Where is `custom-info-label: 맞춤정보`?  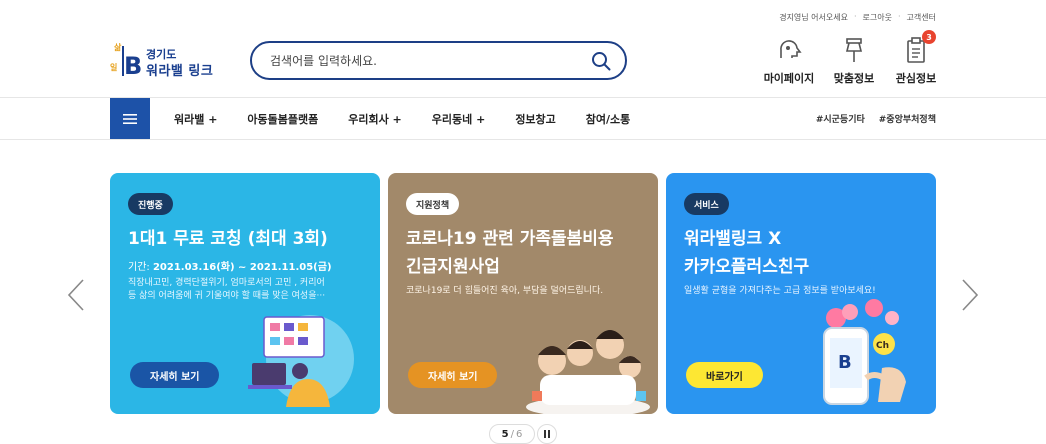 custom-info-label: 맞춤정보 is located at coordinates (854, 78).